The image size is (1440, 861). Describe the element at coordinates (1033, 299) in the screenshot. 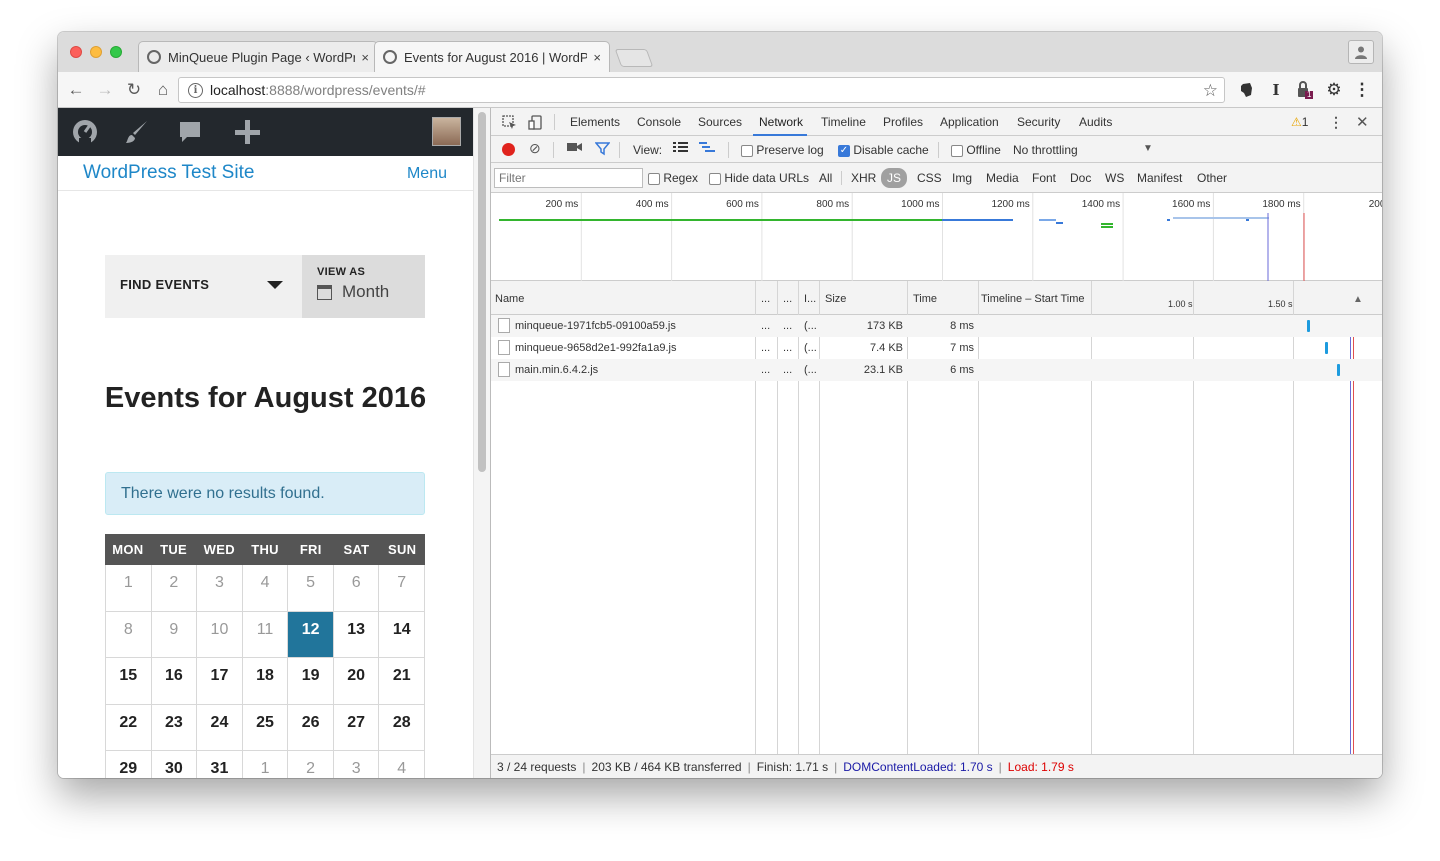

I see `column-timeline: Timeline – Start Time` at that location.